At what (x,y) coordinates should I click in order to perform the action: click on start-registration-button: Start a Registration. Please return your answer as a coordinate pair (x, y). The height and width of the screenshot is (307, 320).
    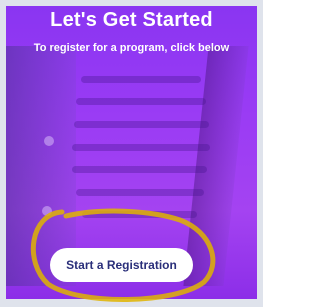
    Looking at the image, I should click on (121, 265).